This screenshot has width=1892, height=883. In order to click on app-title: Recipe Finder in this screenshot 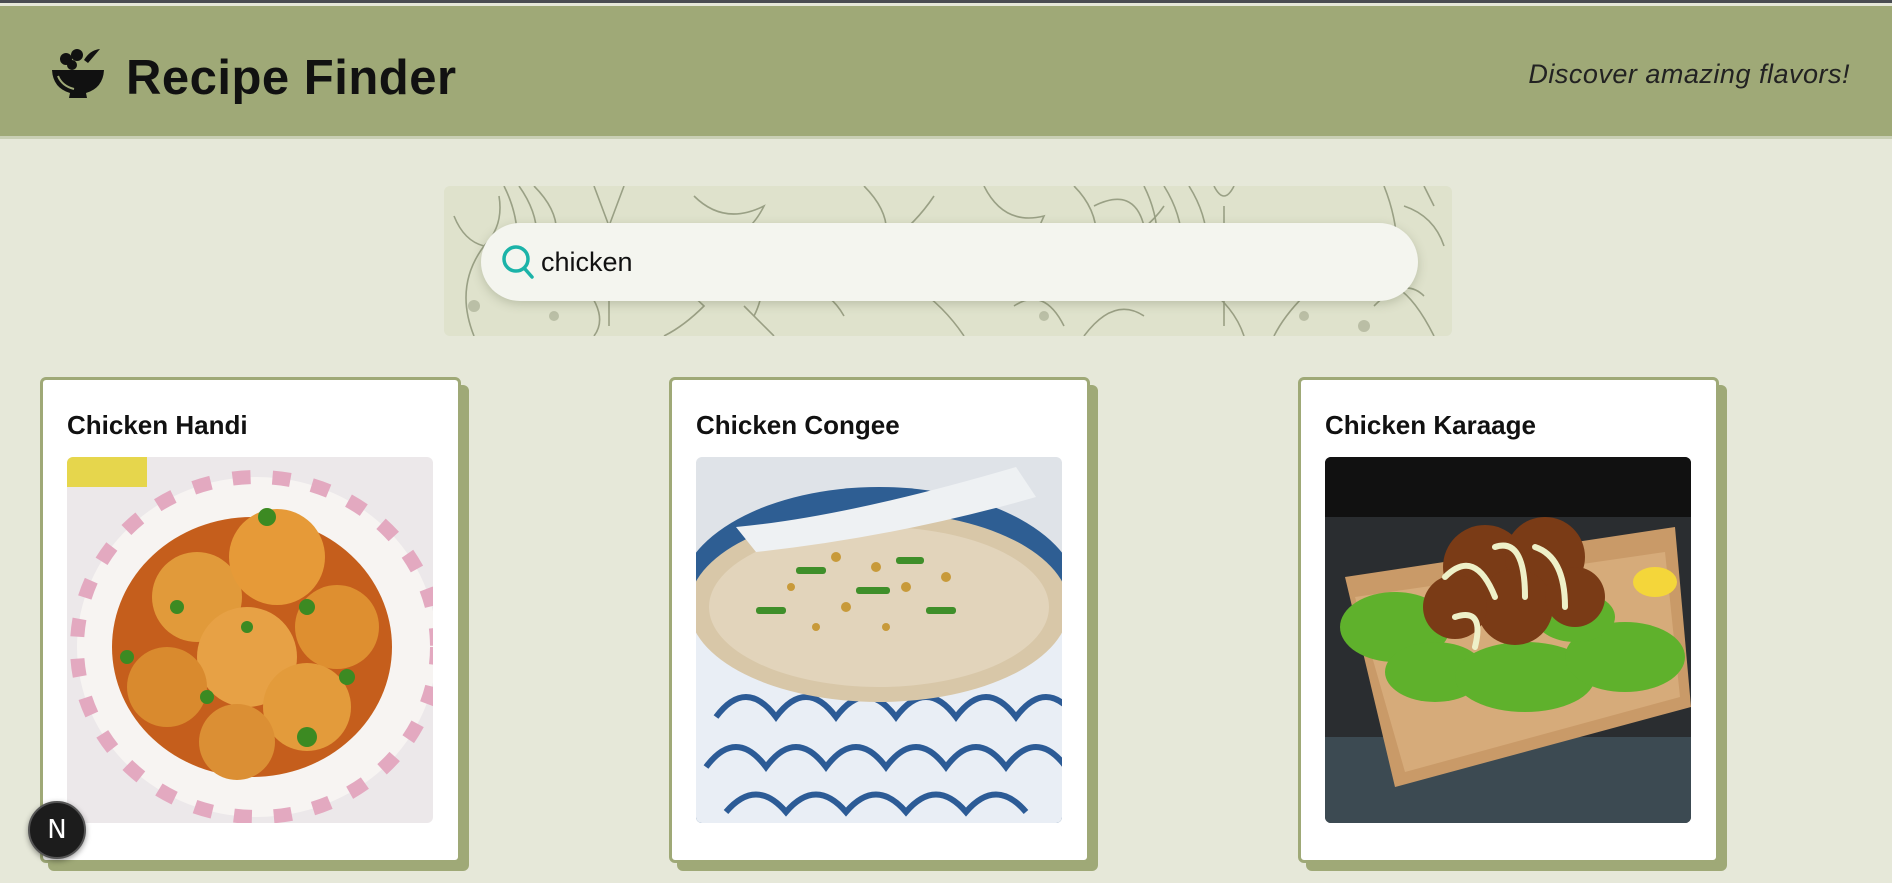, I will do `click(291, 78)`.